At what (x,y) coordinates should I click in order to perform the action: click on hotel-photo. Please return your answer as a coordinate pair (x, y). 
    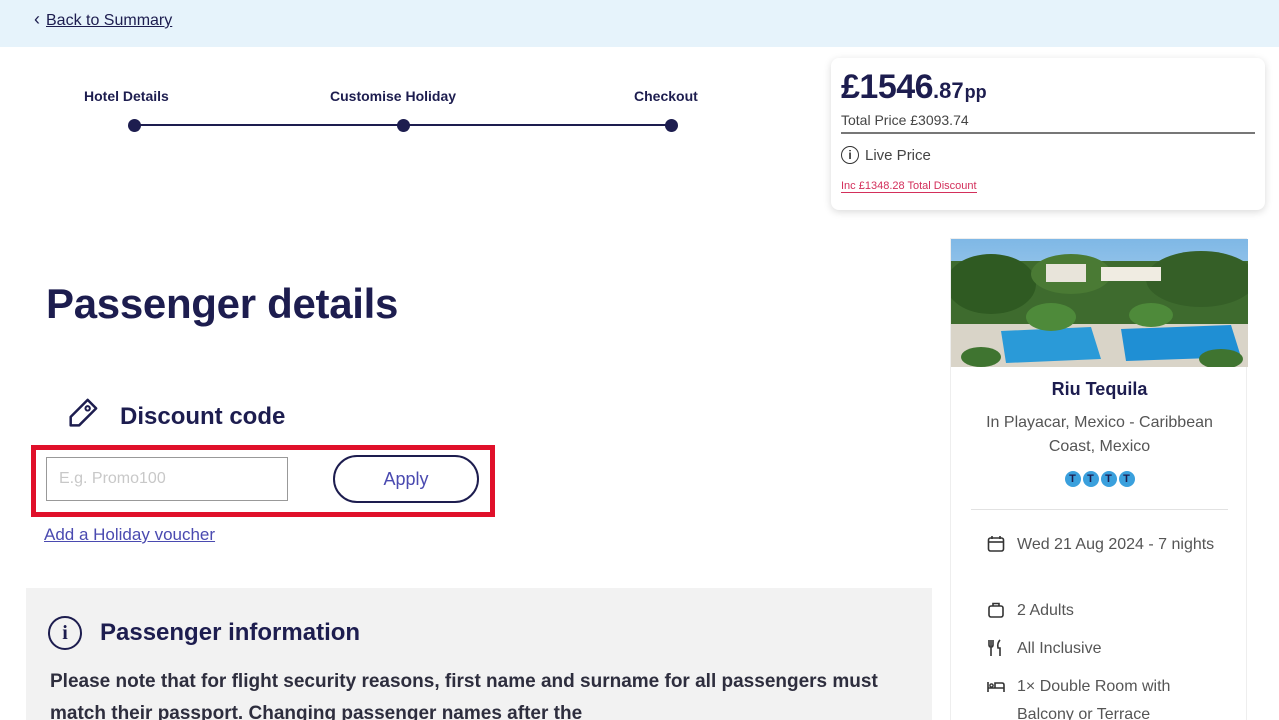
    Looking at the image, I should click on (1099, 303).